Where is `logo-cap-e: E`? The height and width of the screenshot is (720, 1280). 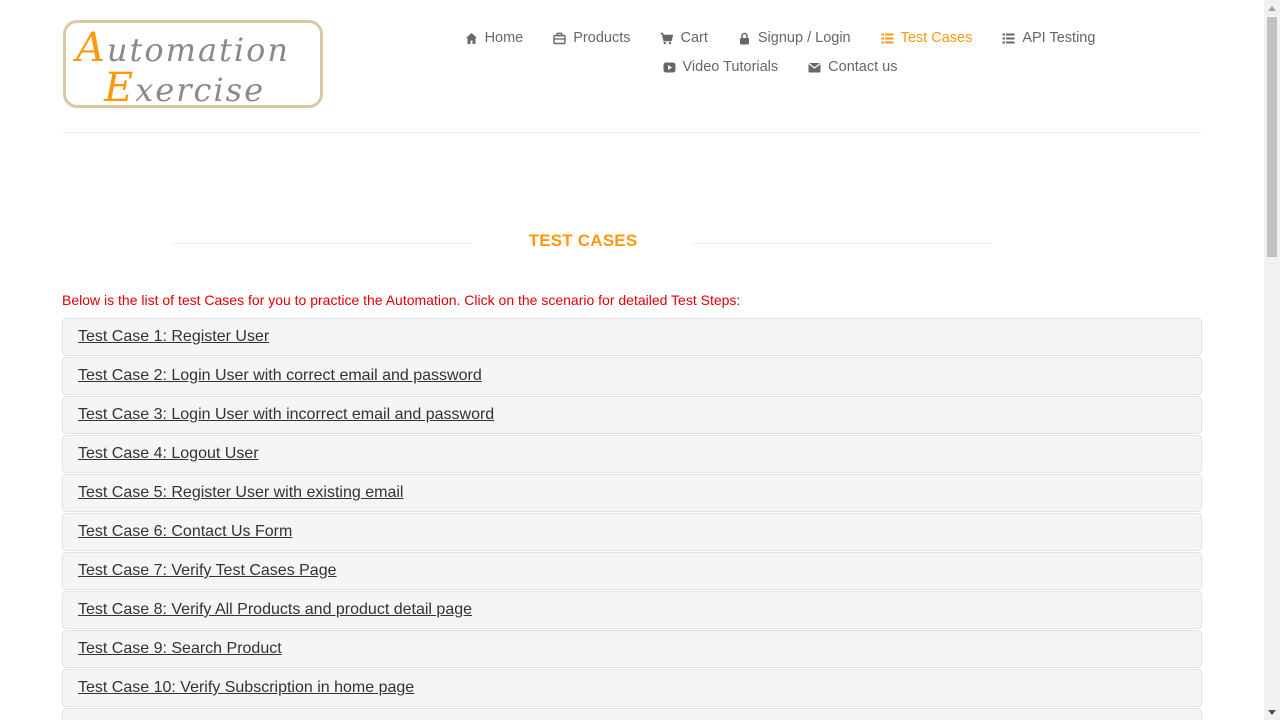
logo-cap-e: E is located at coordinates (120, 88).